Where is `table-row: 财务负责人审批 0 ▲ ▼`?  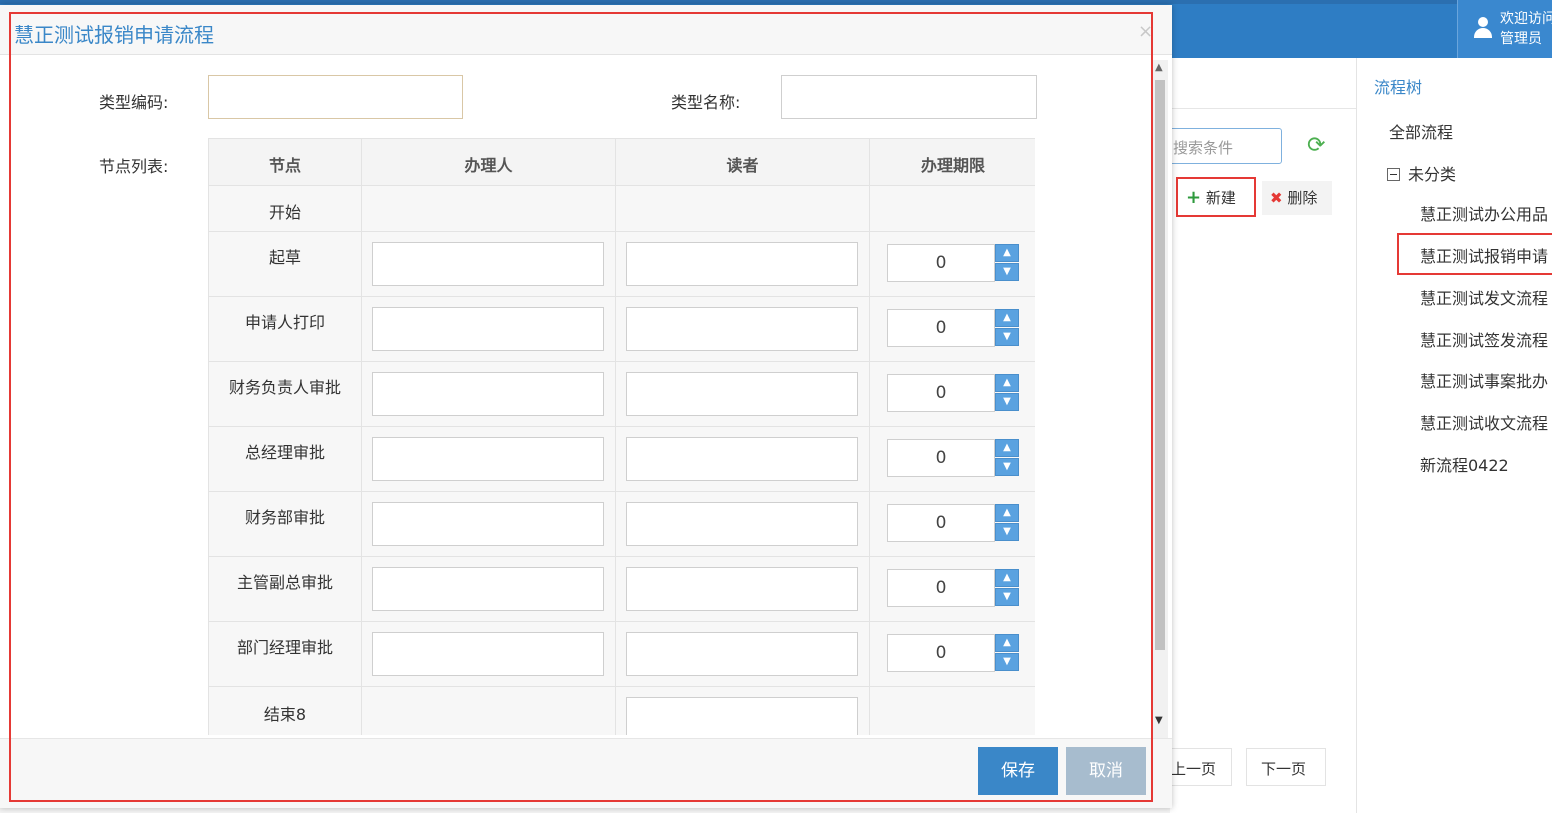 table-row: 财务负责人审批 0 ▲ ▼ is located at coordinates (622, 394).